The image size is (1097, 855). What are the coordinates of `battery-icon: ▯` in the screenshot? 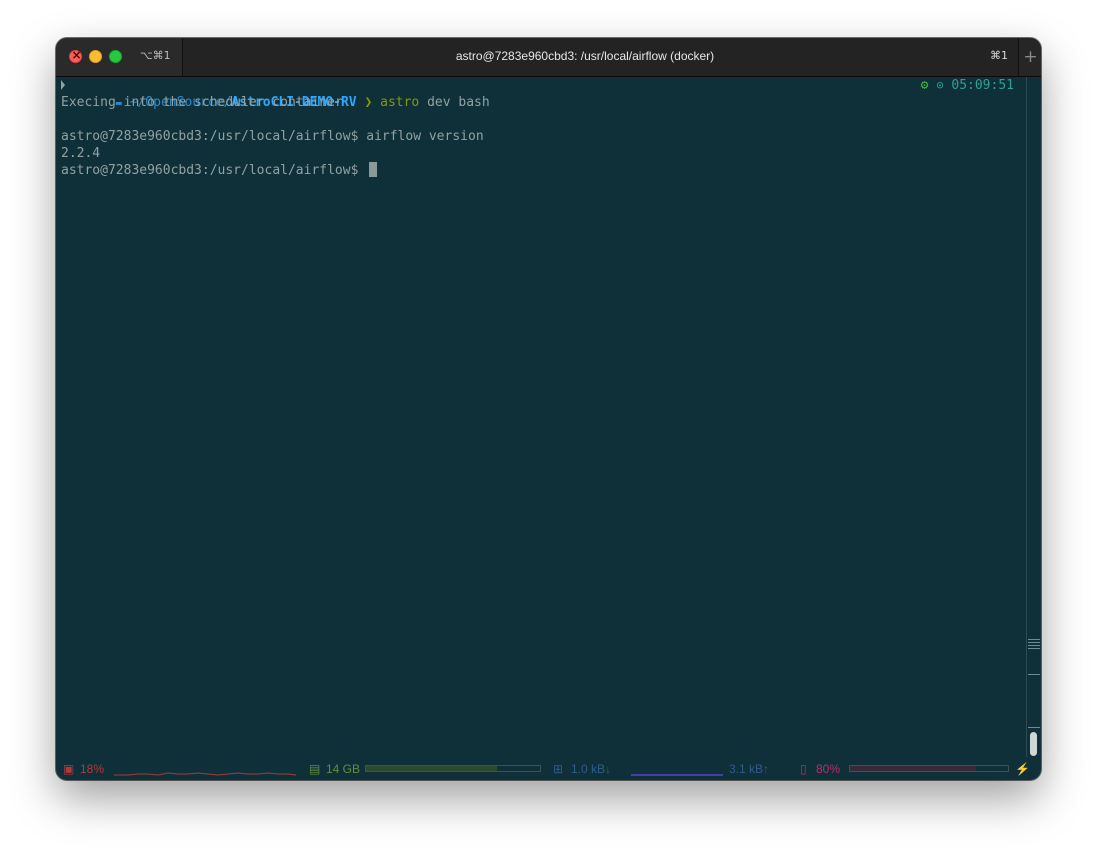 It's located at (803, 769).